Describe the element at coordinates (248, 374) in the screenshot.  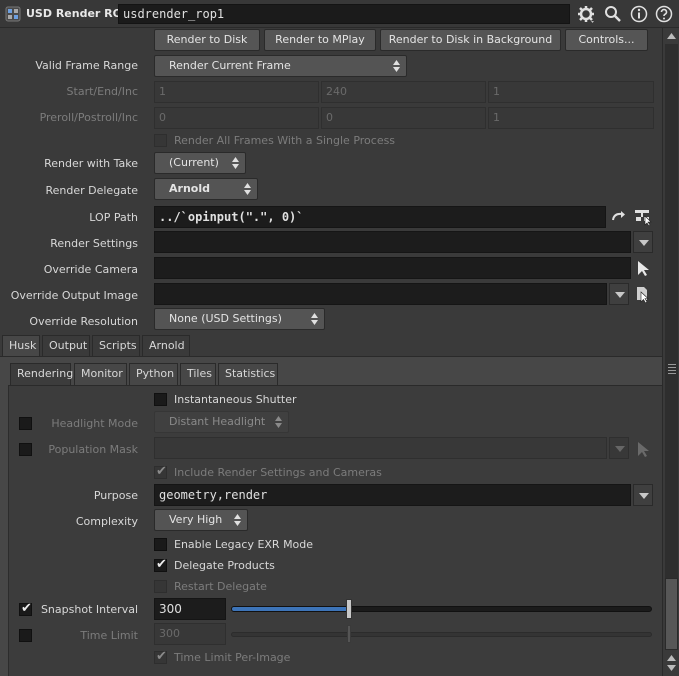
I see `tab-statistics: Statistics` at that location.